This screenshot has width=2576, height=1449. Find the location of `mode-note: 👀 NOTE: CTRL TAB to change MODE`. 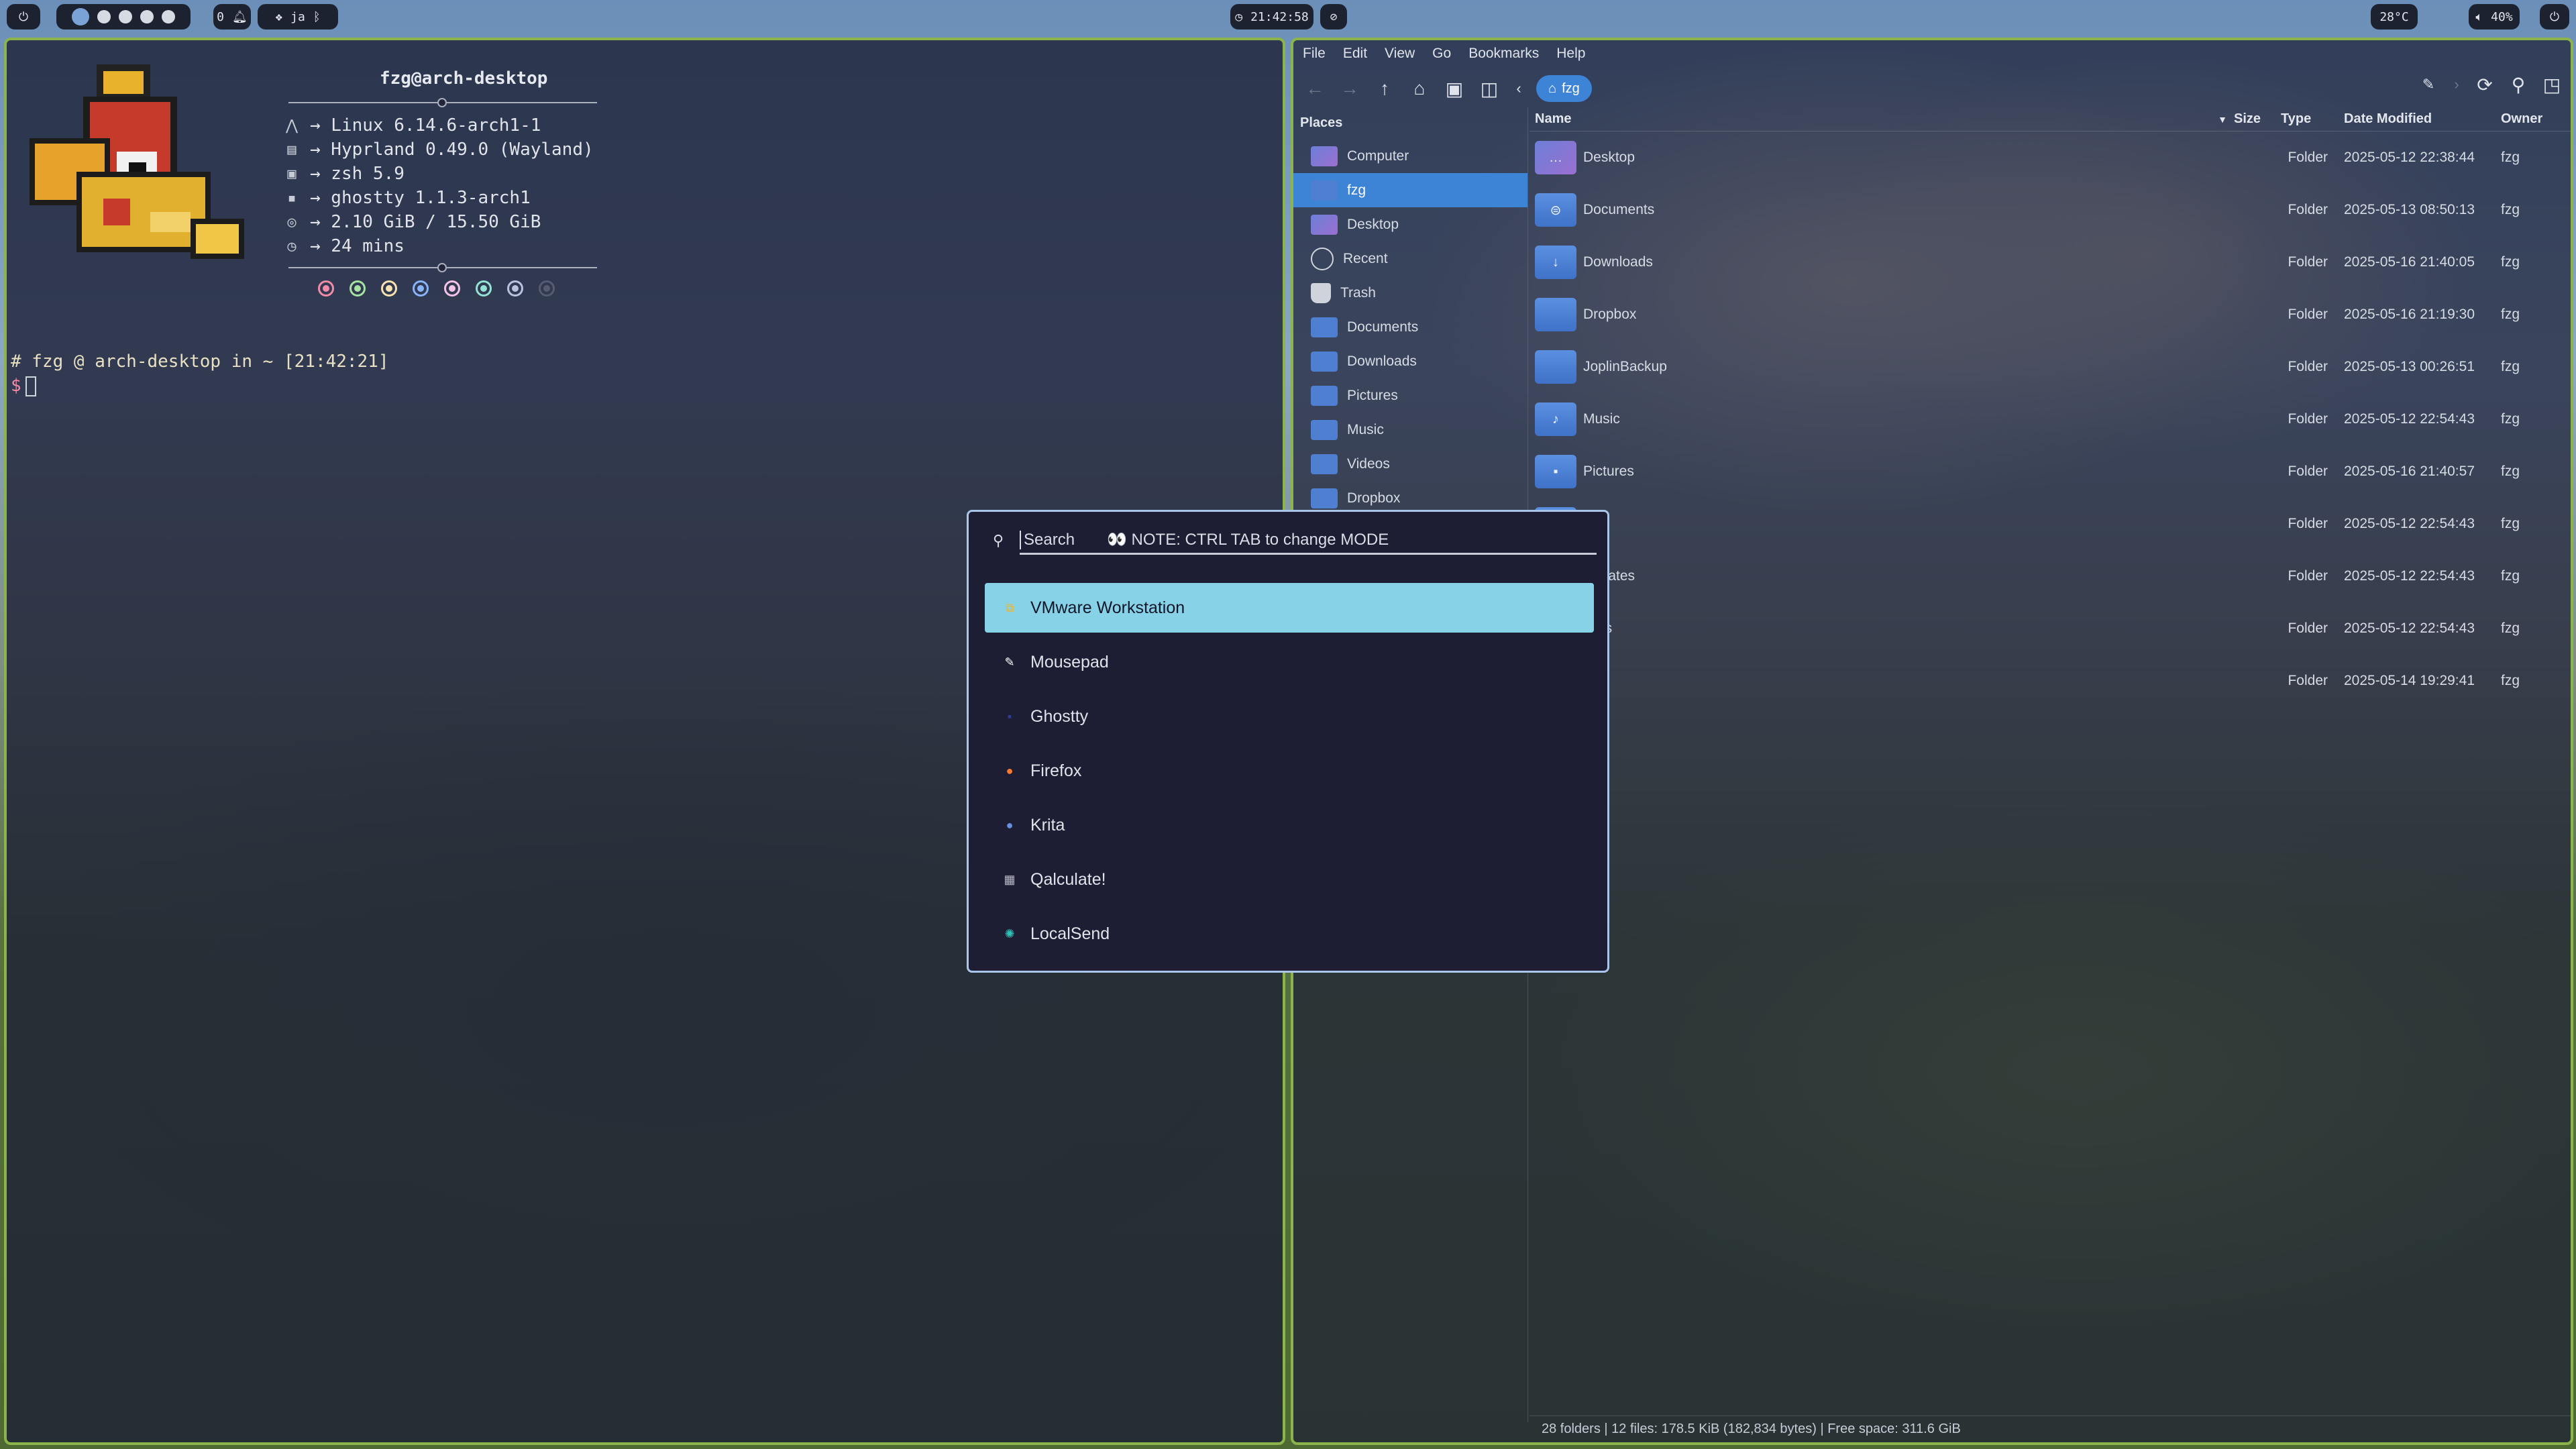

mode-note: 👀 NOTE: CTRL TAB to change MODE is located at coordinates (1248, 540).